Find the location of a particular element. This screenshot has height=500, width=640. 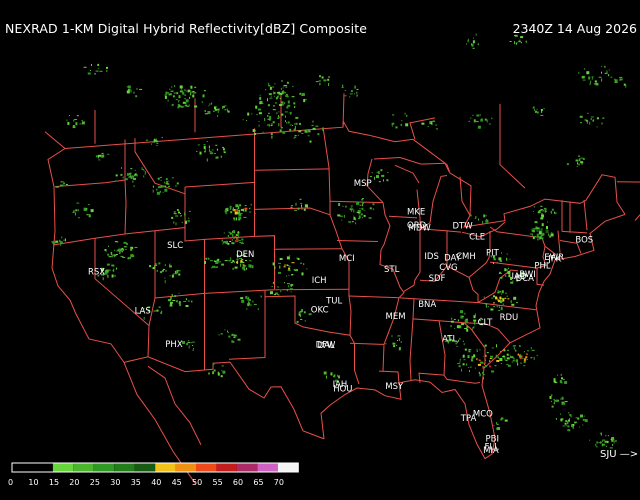

sju-link: SJU —> is located at coordinates (619, 454).